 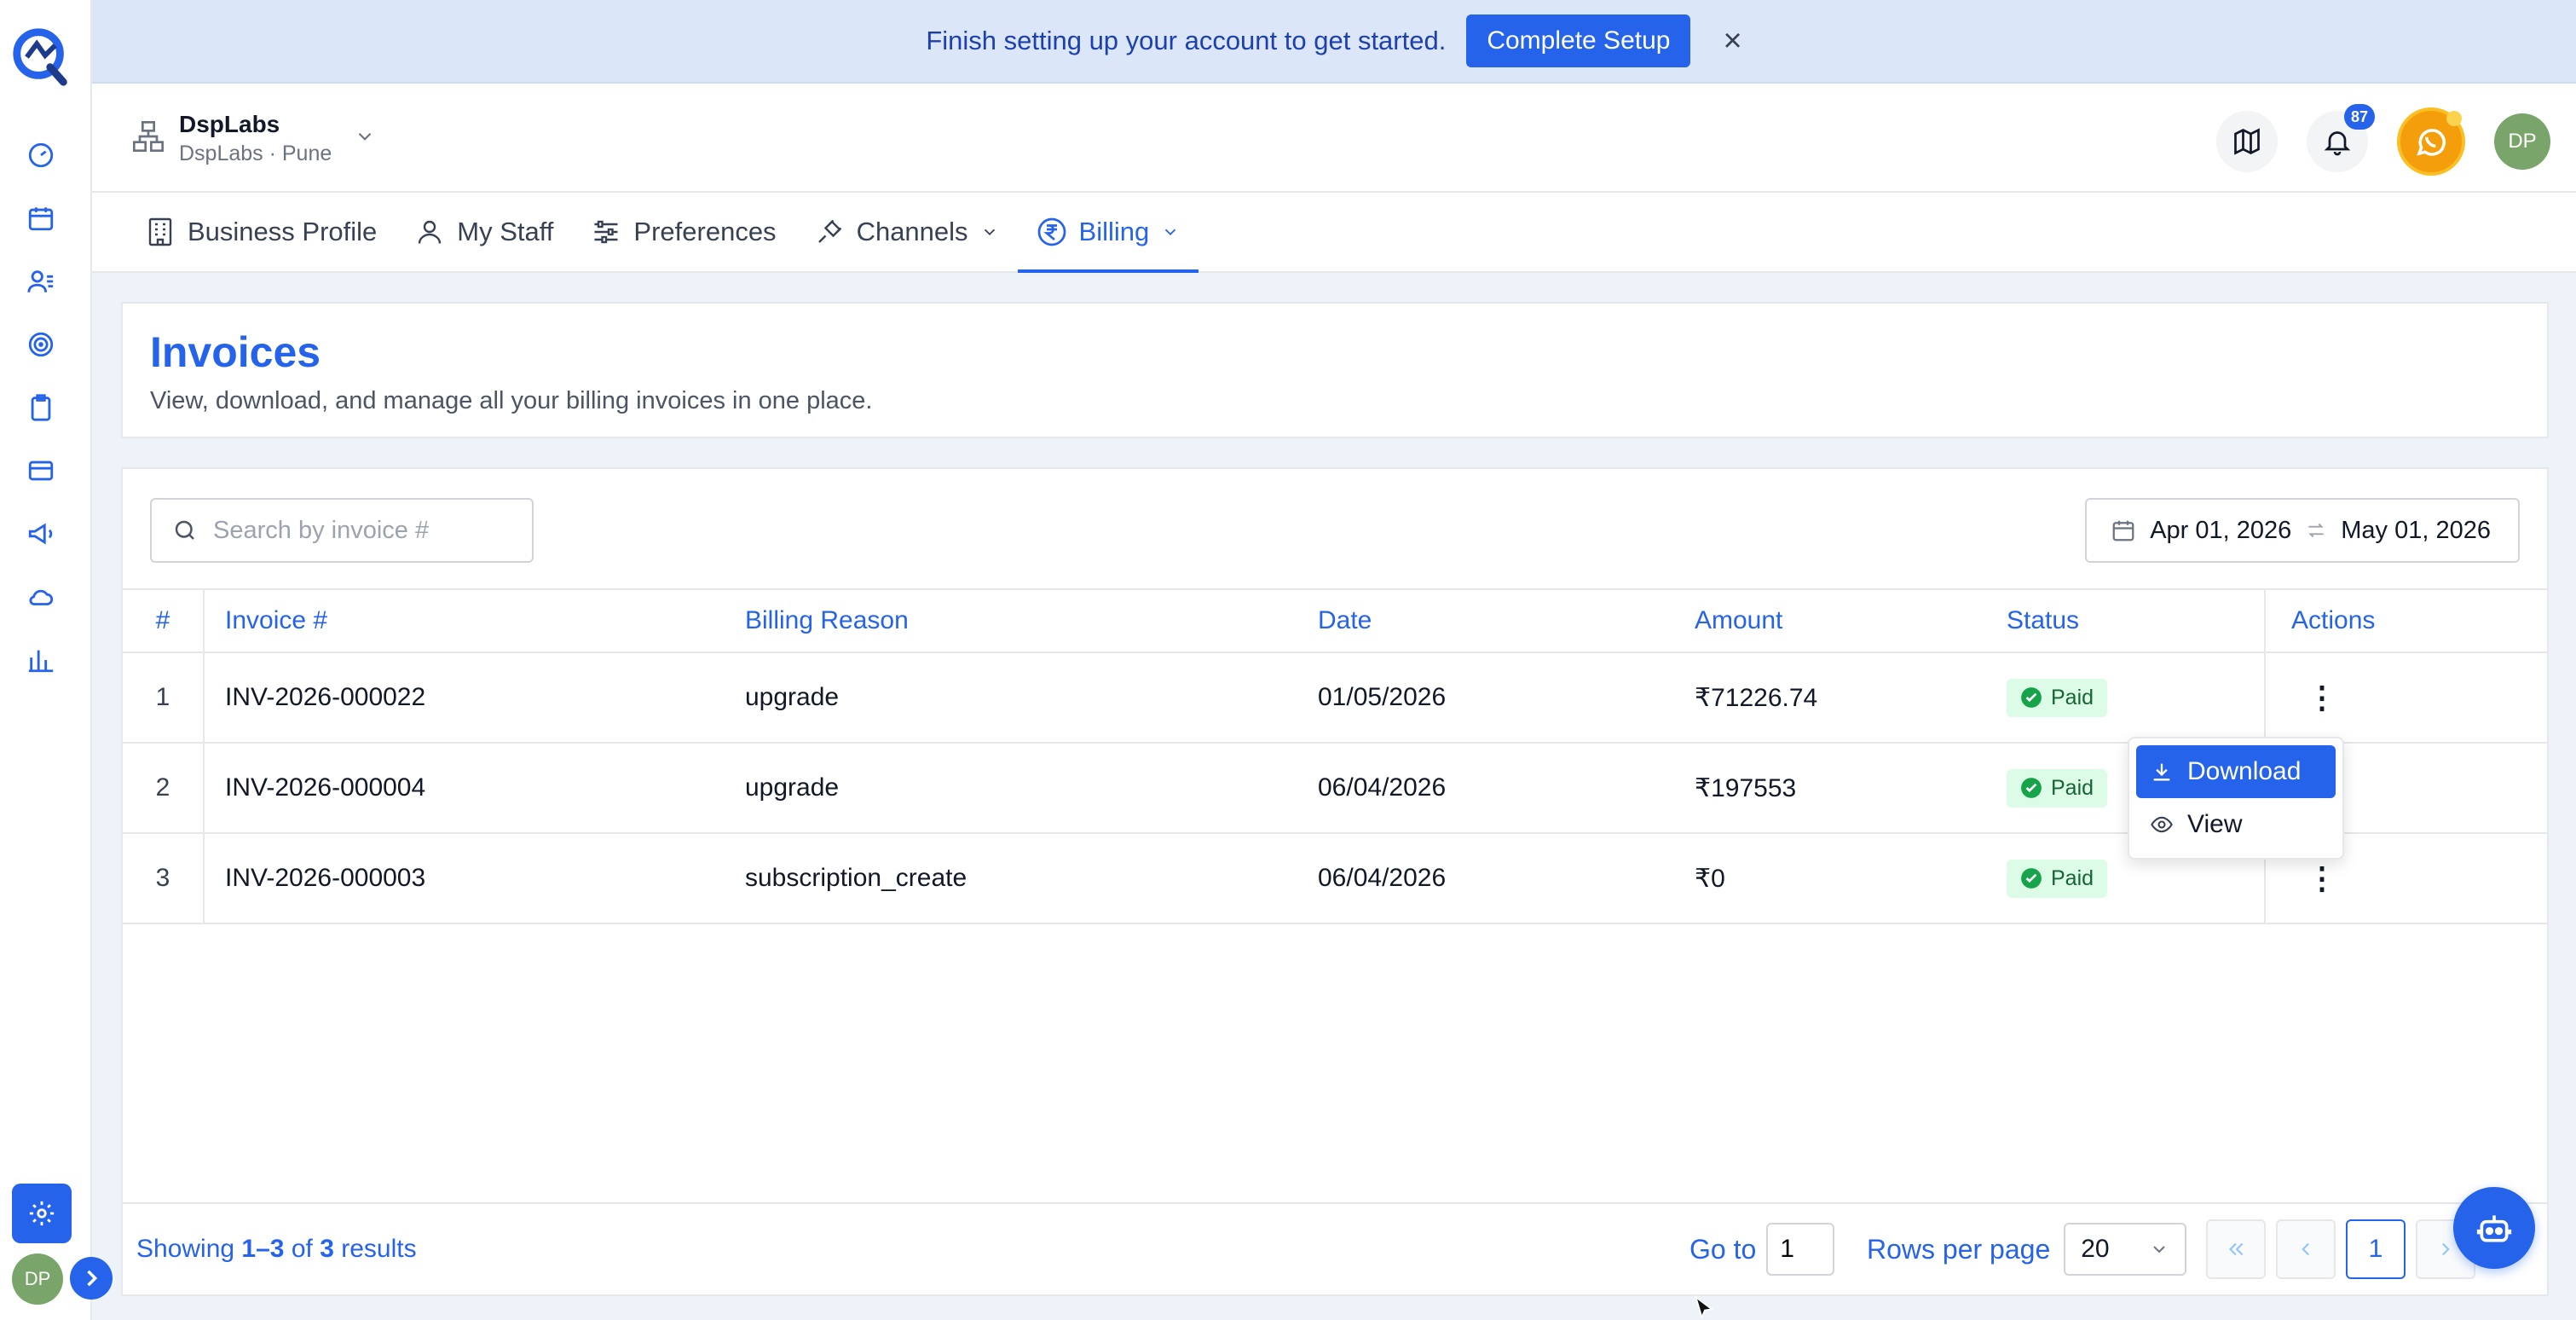 I want to click on sliders-icon, so click(x=606, y=232).